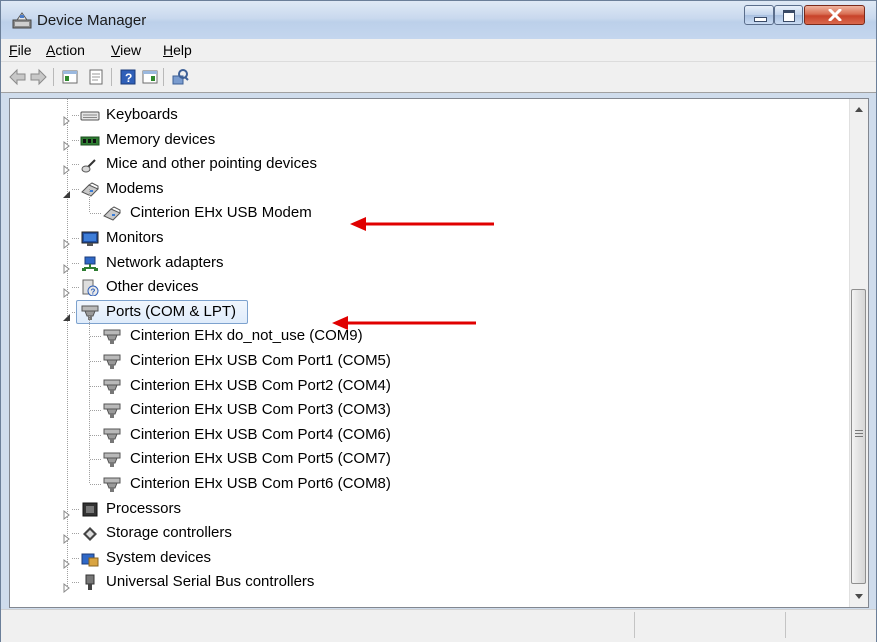 The height and width of the screenshot is (642, 877). I want to click on tree-child-item: Cinterion EHx USB Com Port4 (COM6), so click(425, 428).